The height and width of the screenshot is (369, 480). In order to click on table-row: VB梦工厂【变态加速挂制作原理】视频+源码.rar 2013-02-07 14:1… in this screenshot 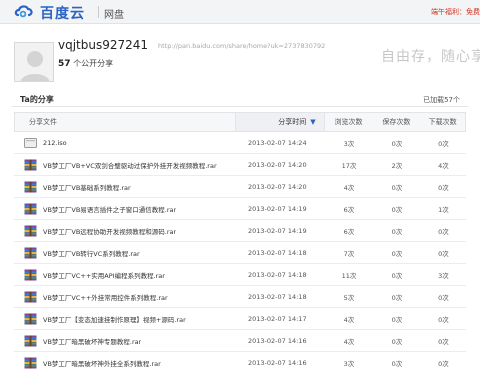, I will do `click(240, 319)`.